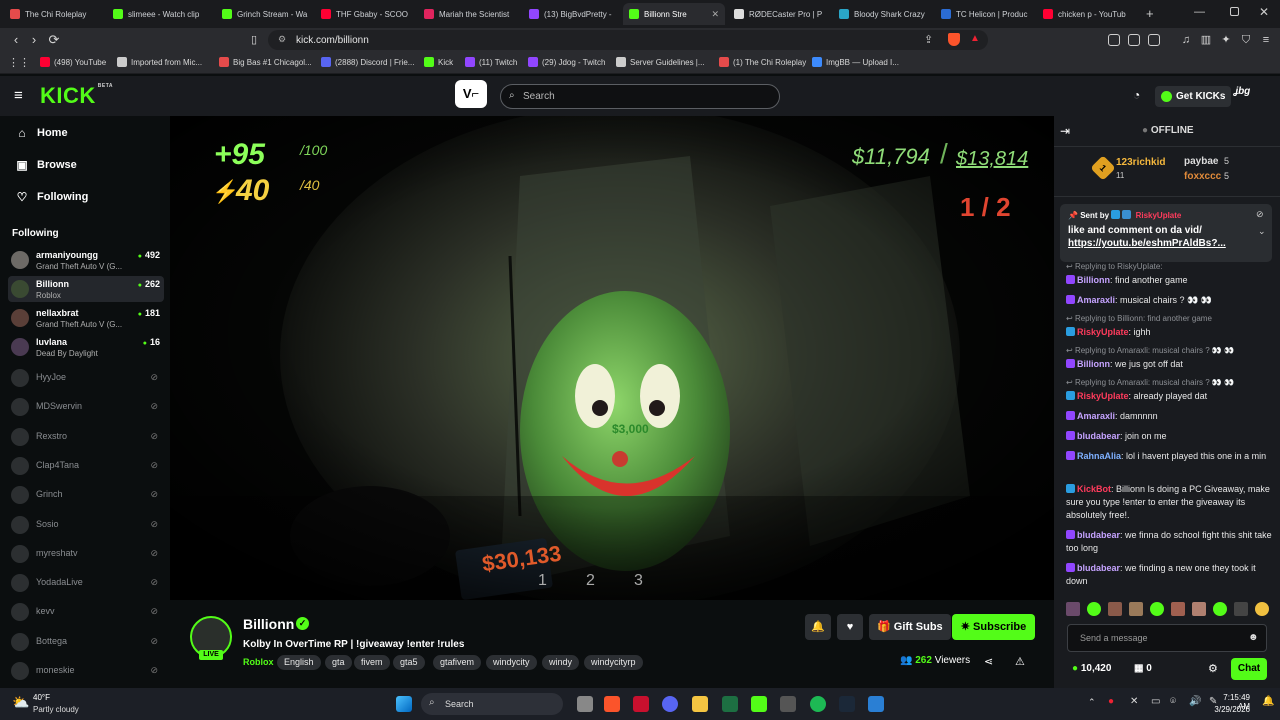 Image resolution: width=1280 pixels, height=720 pixels. I want to click on search-input: ⌕ Search, so click(640, 96).